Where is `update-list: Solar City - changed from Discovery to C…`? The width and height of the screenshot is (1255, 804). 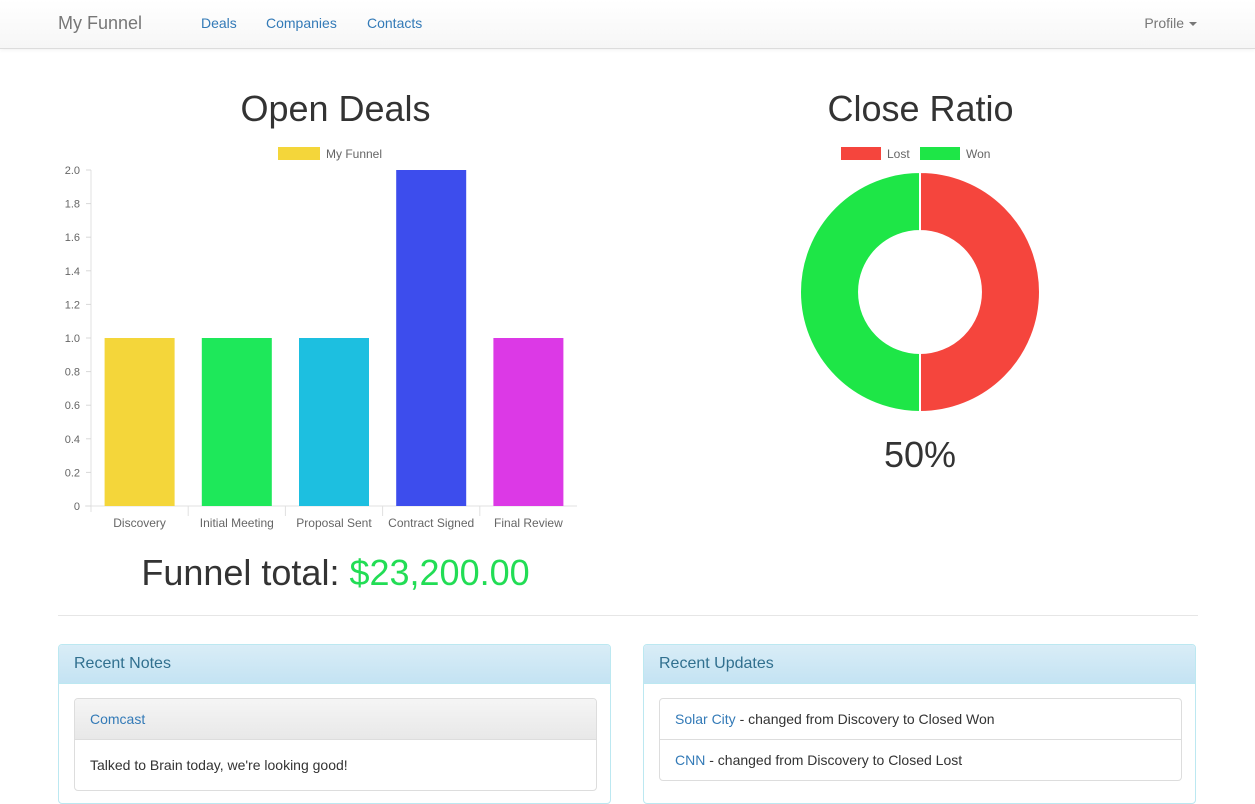 update-list: Solar City - changed from Discovery to C… is located at coordinates (920, 739).